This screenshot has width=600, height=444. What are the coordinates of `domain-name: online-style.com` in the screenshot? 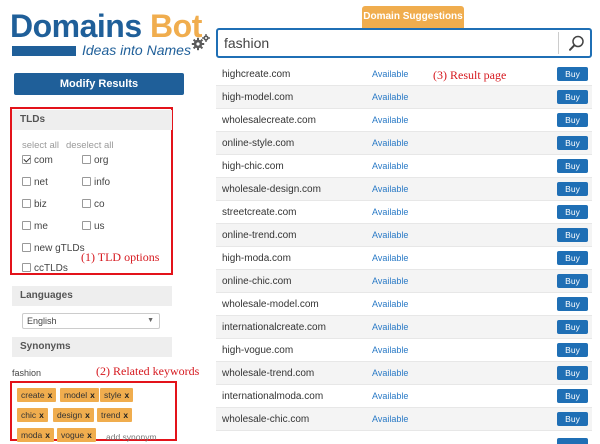 It's located at (258, 143).